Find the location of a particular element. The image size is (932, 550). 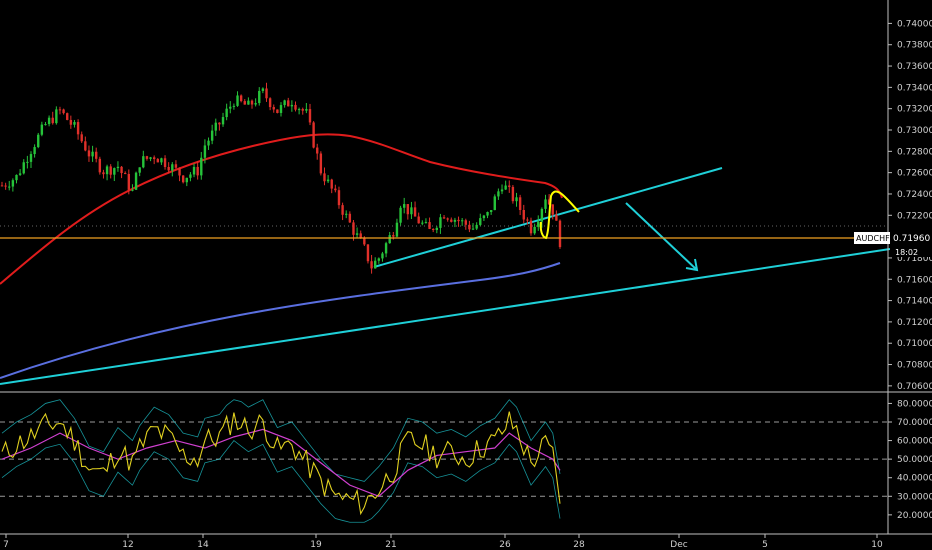

price-tick-label: 0.72600 is located at coordinates (914, 174).